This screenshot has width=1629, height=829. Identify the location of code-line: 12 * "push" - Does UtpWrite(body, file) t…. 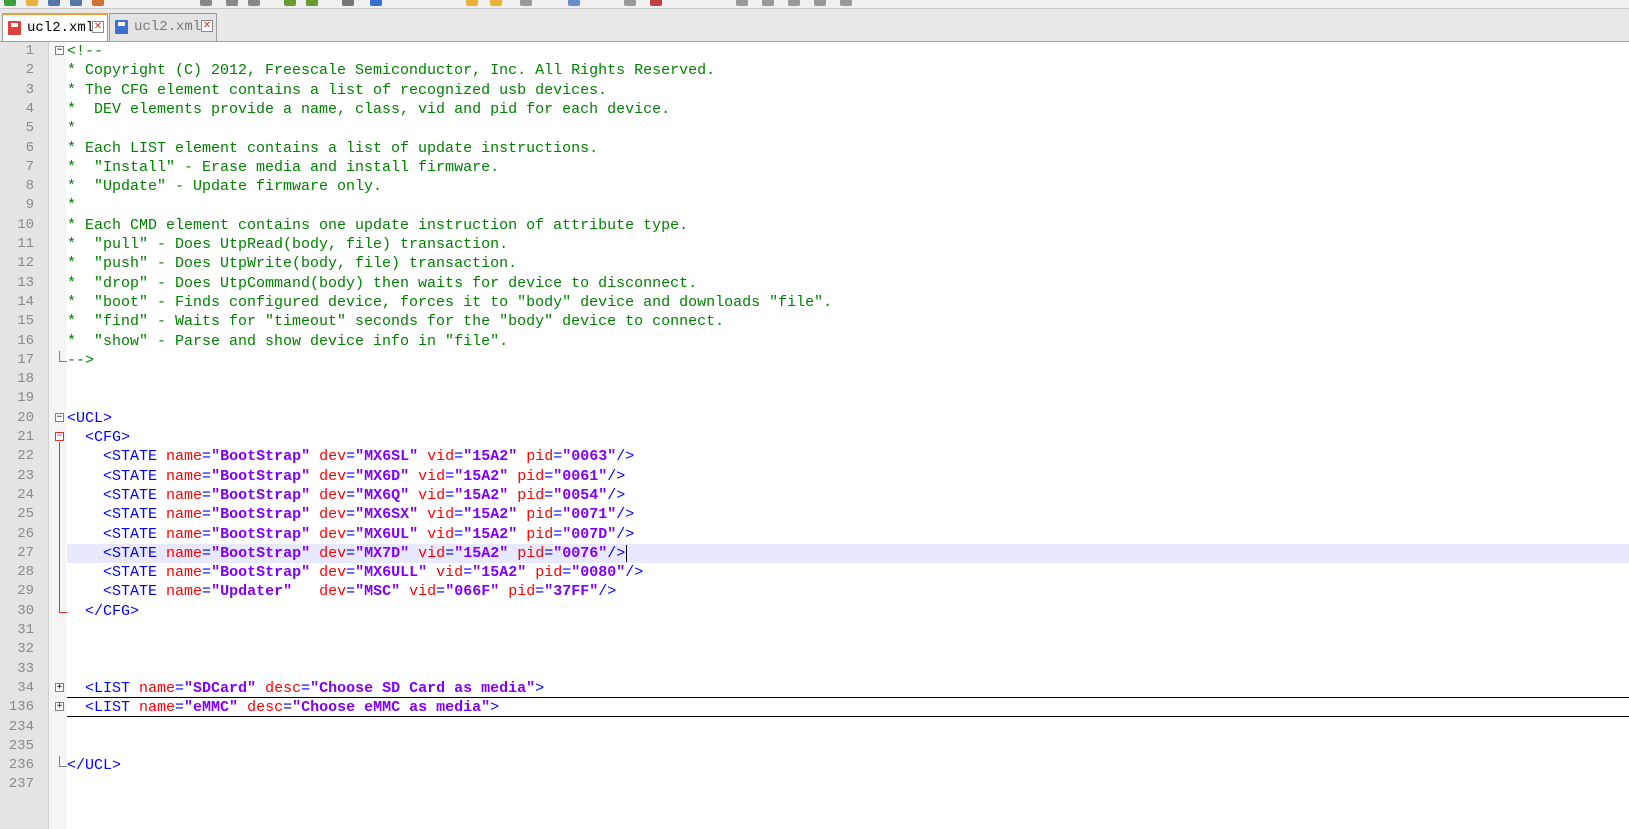
(814, 263).